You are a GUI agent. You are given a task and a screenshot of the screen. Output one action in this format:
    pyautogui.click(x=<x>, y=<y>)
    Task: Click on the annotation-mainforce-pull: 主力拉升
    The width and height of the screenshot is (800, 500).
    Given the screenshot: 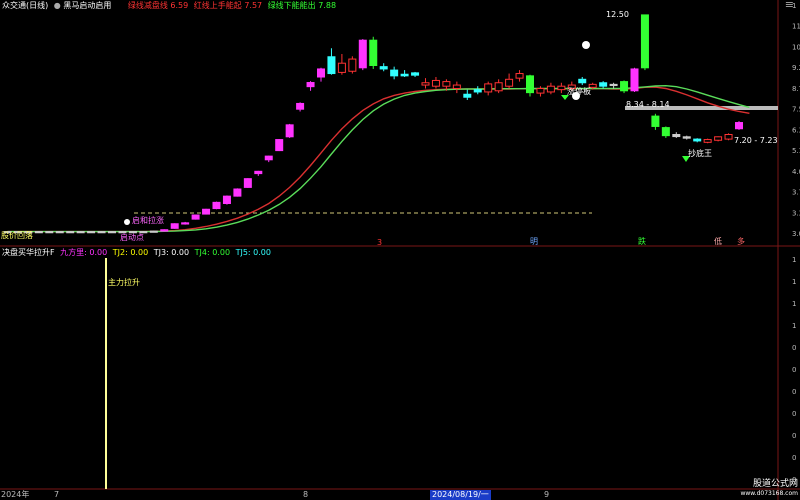 What is the action you would take?
    pyautogui.click(x=124, y=282)
    